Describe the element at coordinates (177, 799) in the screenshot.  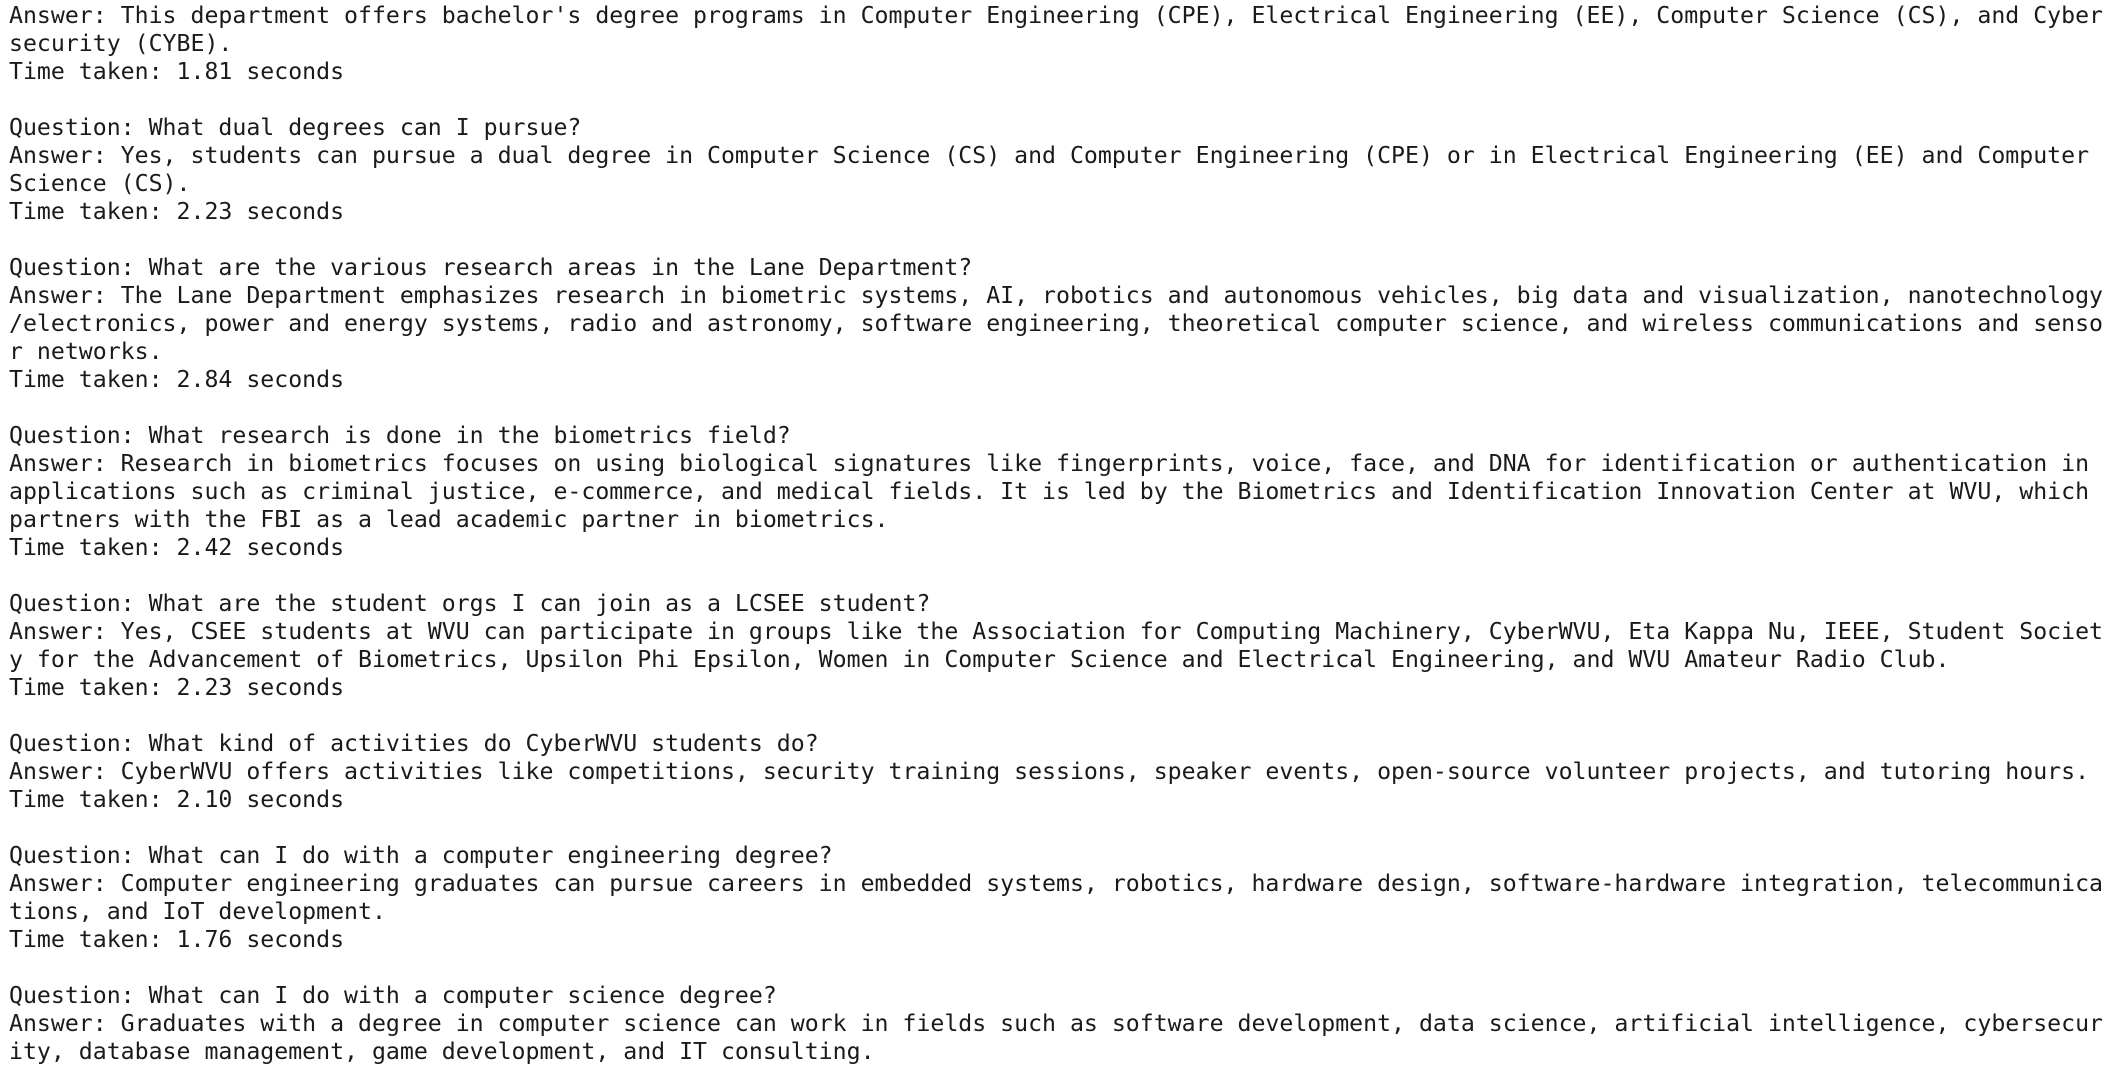
I see `output-line: Time taken: 2.10 seconds` at that location.